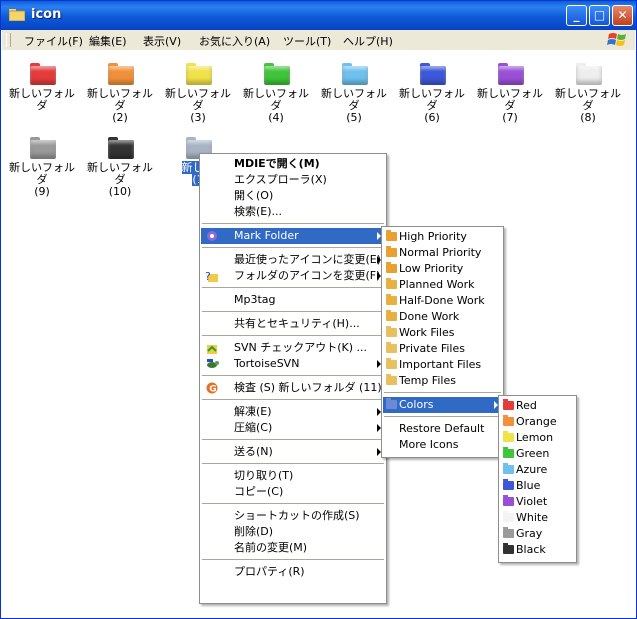  What do you see at coordinates (293, 164) in the screenshot?
I see `menu-item: MDIEで開く(M)` at bounding box center [293, 164].